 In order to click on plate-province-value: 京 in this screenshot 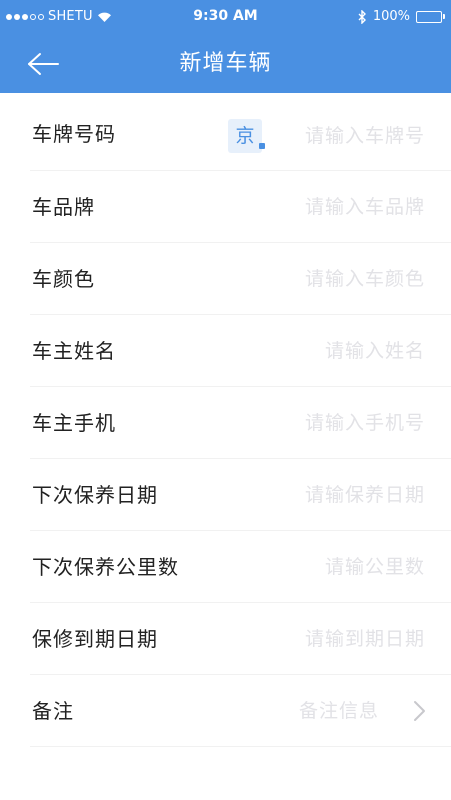, I will do `click(245, 136)`.